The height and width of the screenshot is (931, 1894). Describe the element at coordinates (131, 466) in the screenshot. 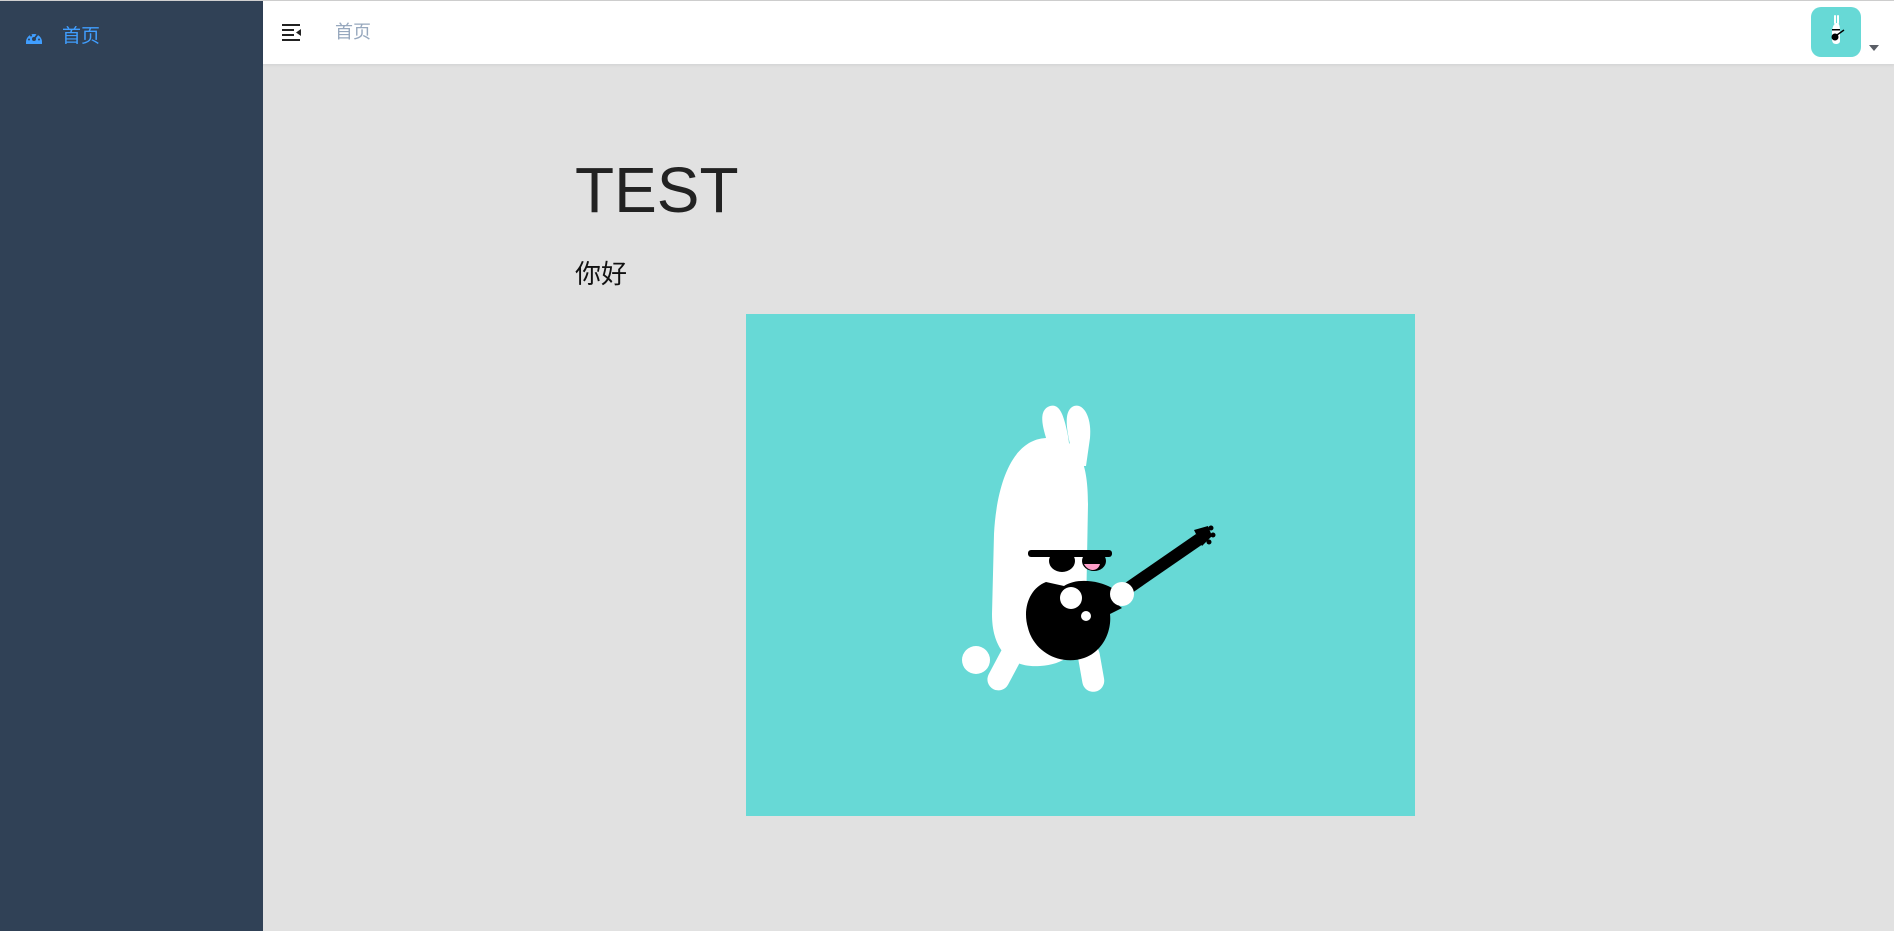

I see `sidebar: 首页` at that location.